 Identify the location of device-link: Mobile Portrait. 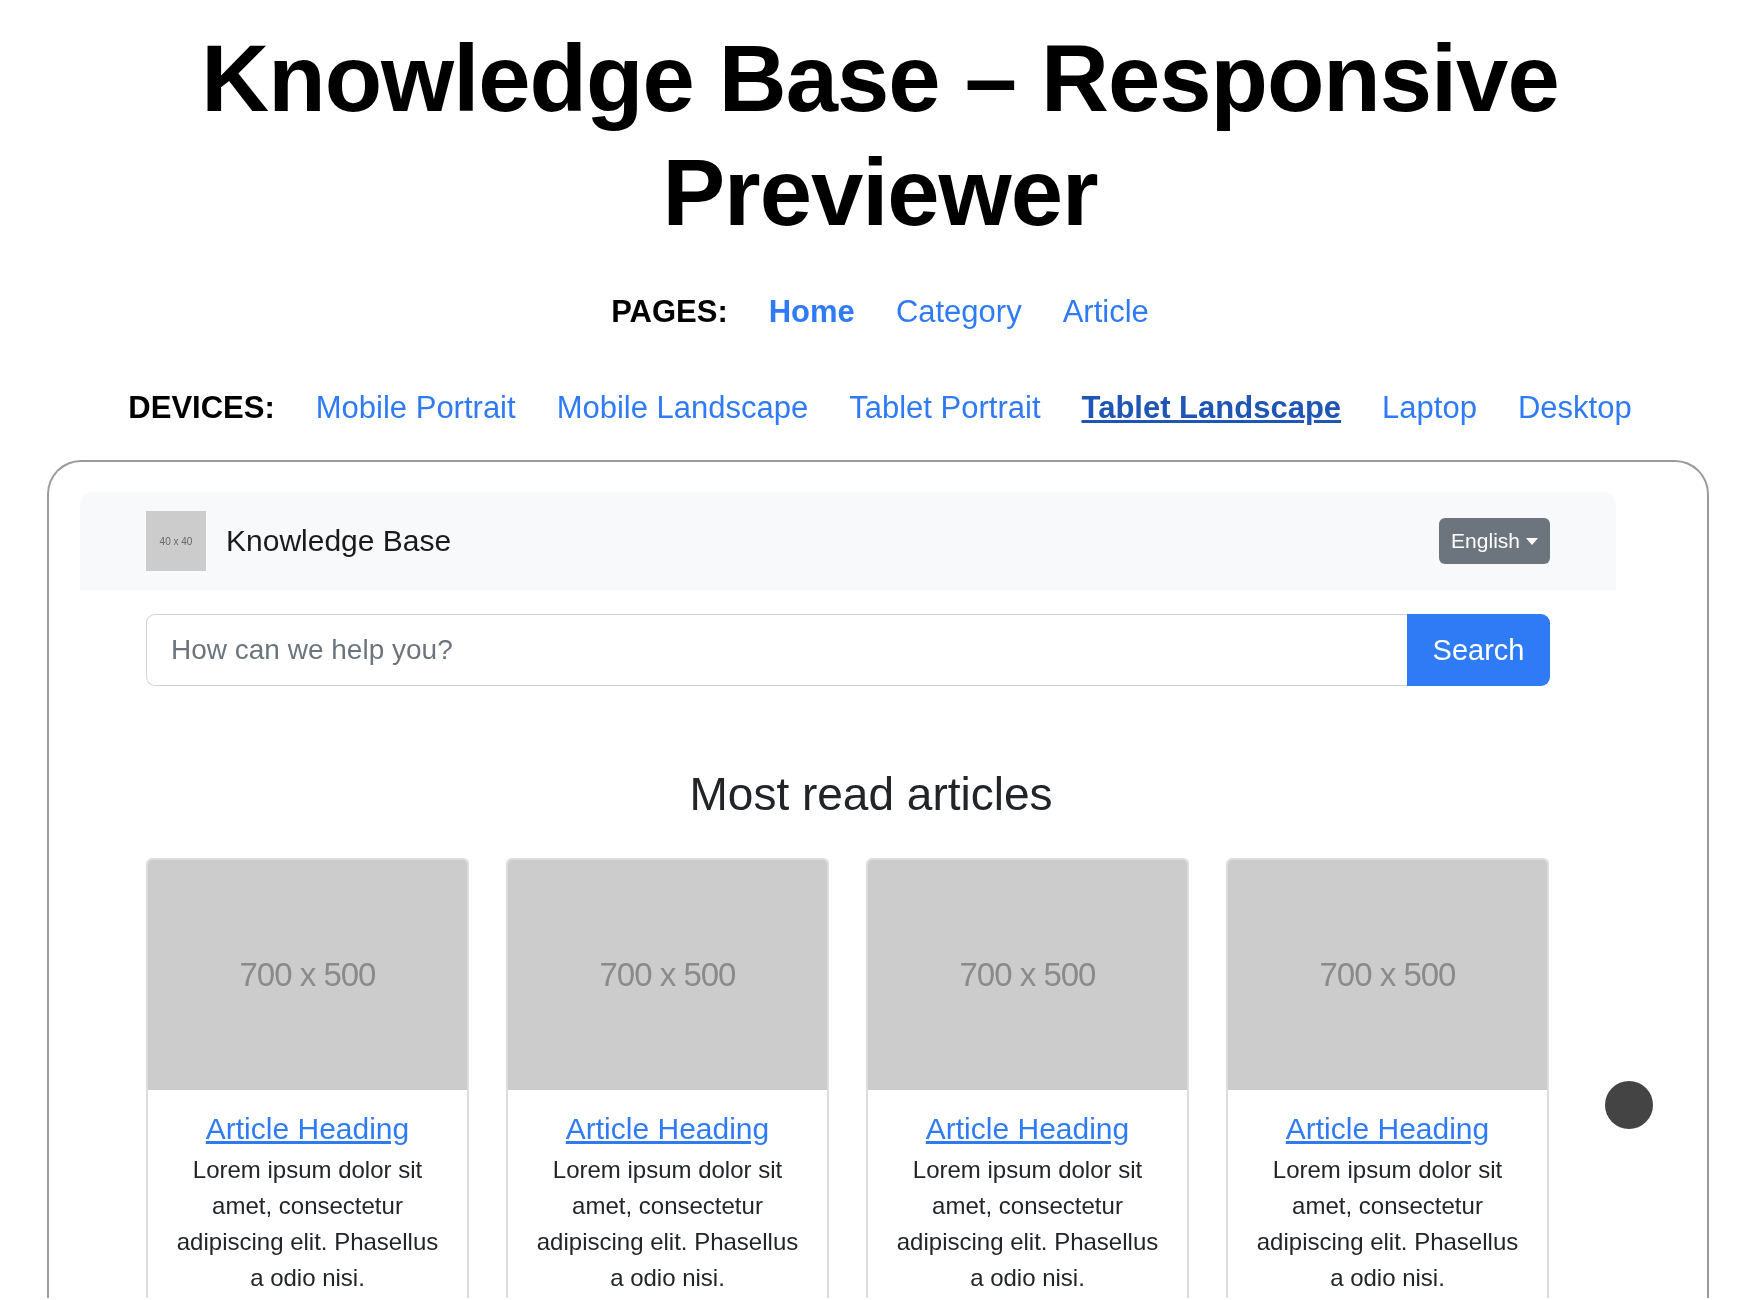
(415, 408).